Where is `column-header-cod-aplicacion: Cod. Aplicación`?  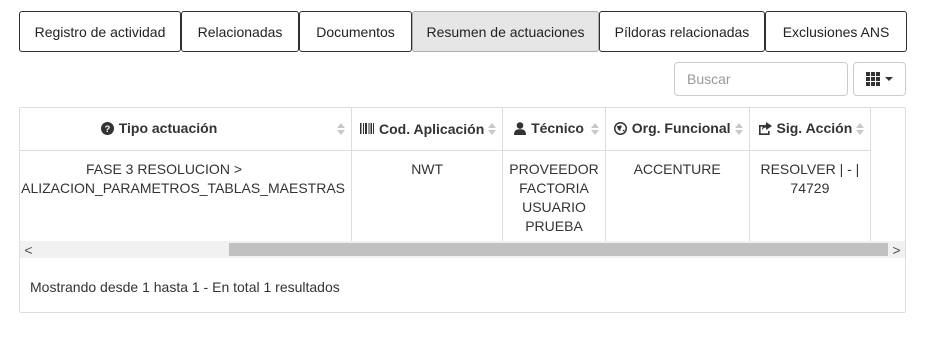 column-header-cod-aplicacion: Cod. Aplicación is located at coordinates (427, 129).